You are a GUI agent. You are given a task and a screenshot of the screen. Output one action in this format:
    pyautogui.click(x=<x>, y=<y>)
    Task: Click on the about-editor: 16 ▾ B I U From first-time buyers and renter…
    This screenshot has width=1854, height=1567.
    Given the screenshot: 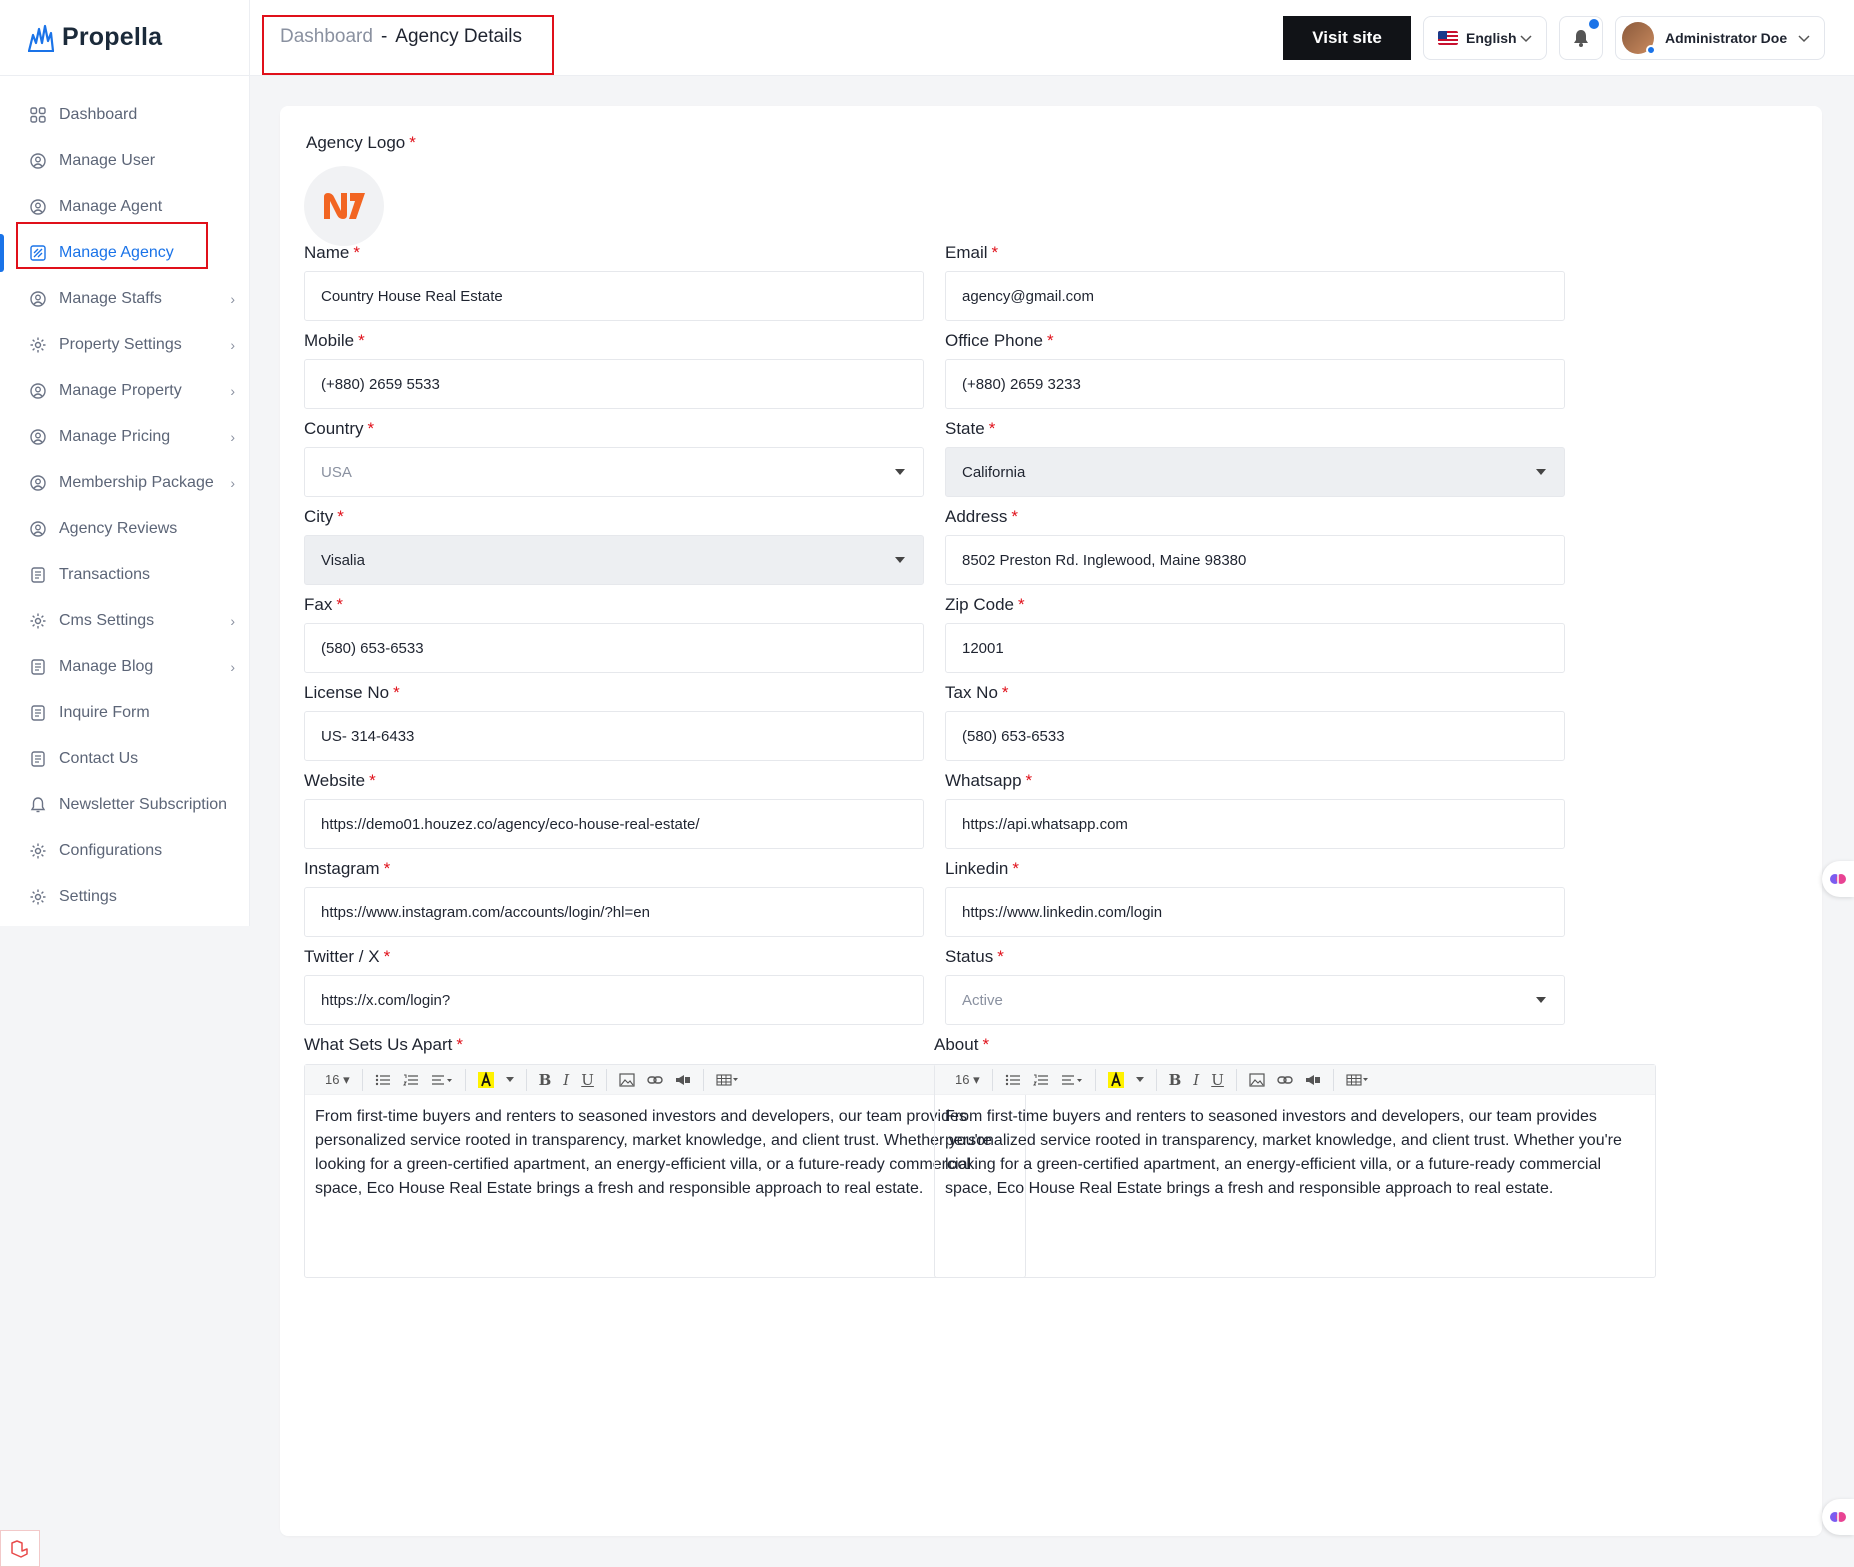 What is the action you would take?
    pyautogui.click(x=1295, y=1171)
    